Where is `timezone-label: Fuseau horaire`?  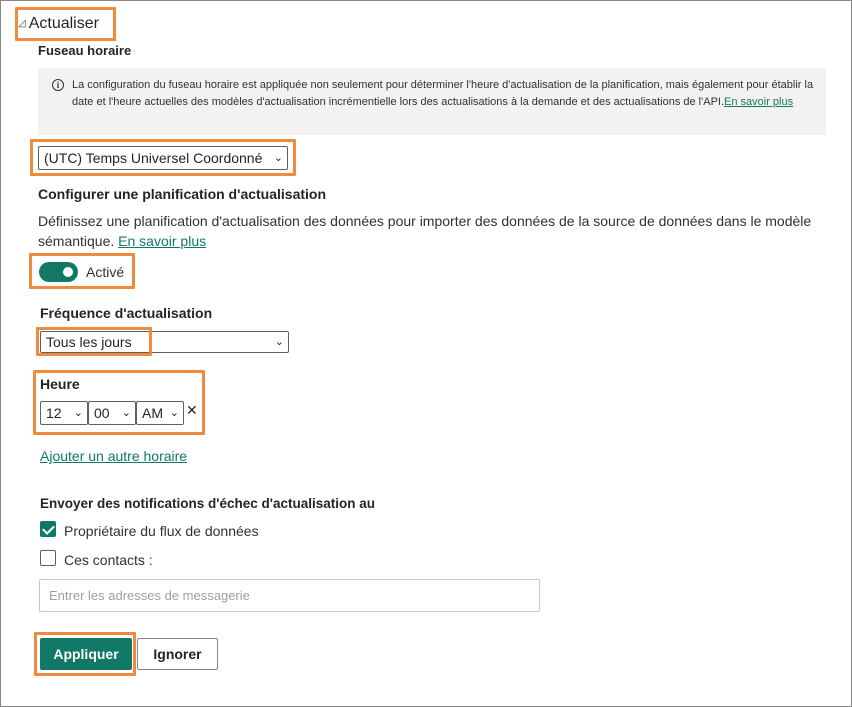
timezone-label: Fuseau horaire is located at coordinates (85, 50).